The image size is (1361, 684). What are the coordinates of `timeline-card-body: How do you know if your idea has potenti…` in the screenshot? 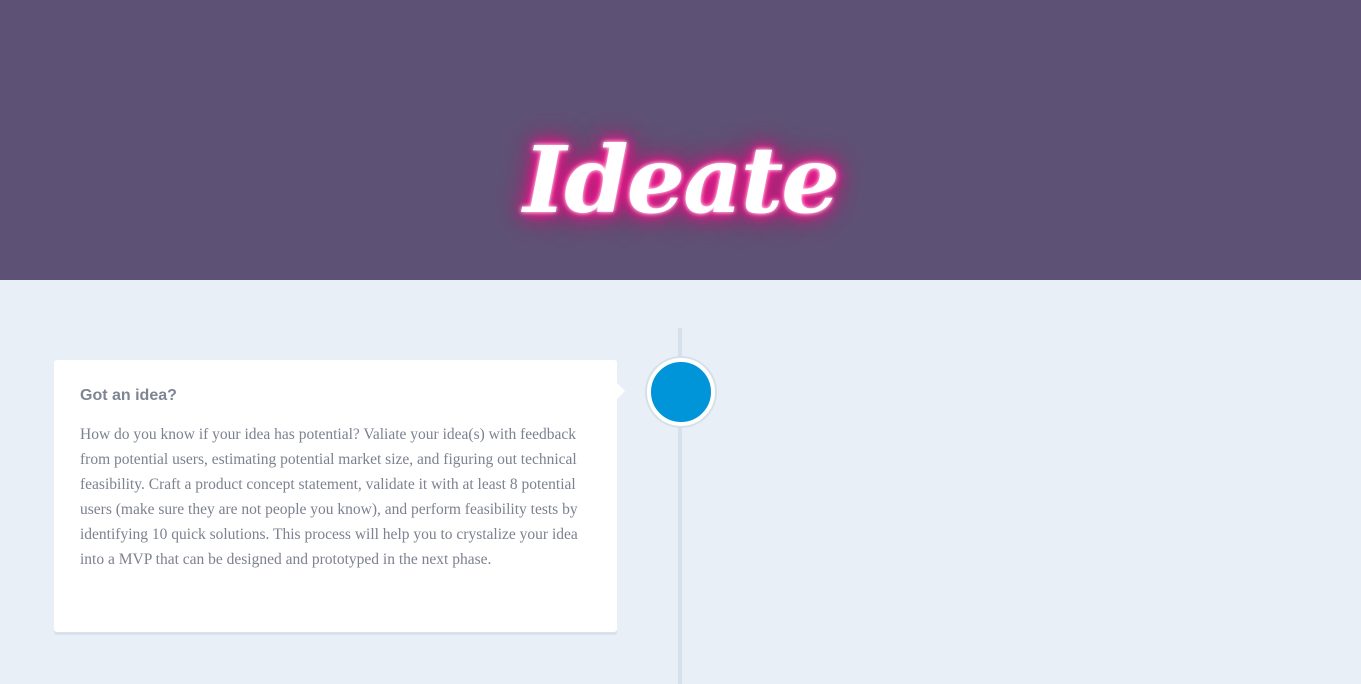 It's located at (329, 497).